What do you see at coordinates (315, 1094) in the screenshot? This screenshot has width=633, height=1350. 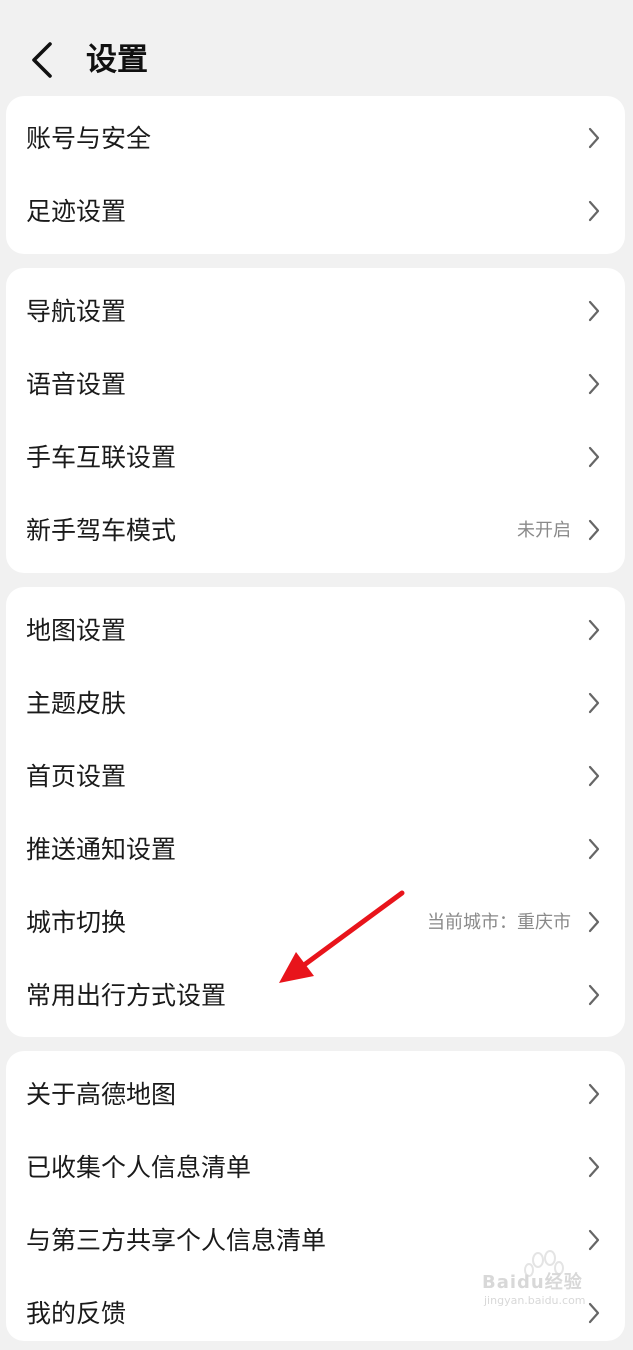 I see `settings-item-about-amap: 关于高德地图` at bounding box center [315, 1094].